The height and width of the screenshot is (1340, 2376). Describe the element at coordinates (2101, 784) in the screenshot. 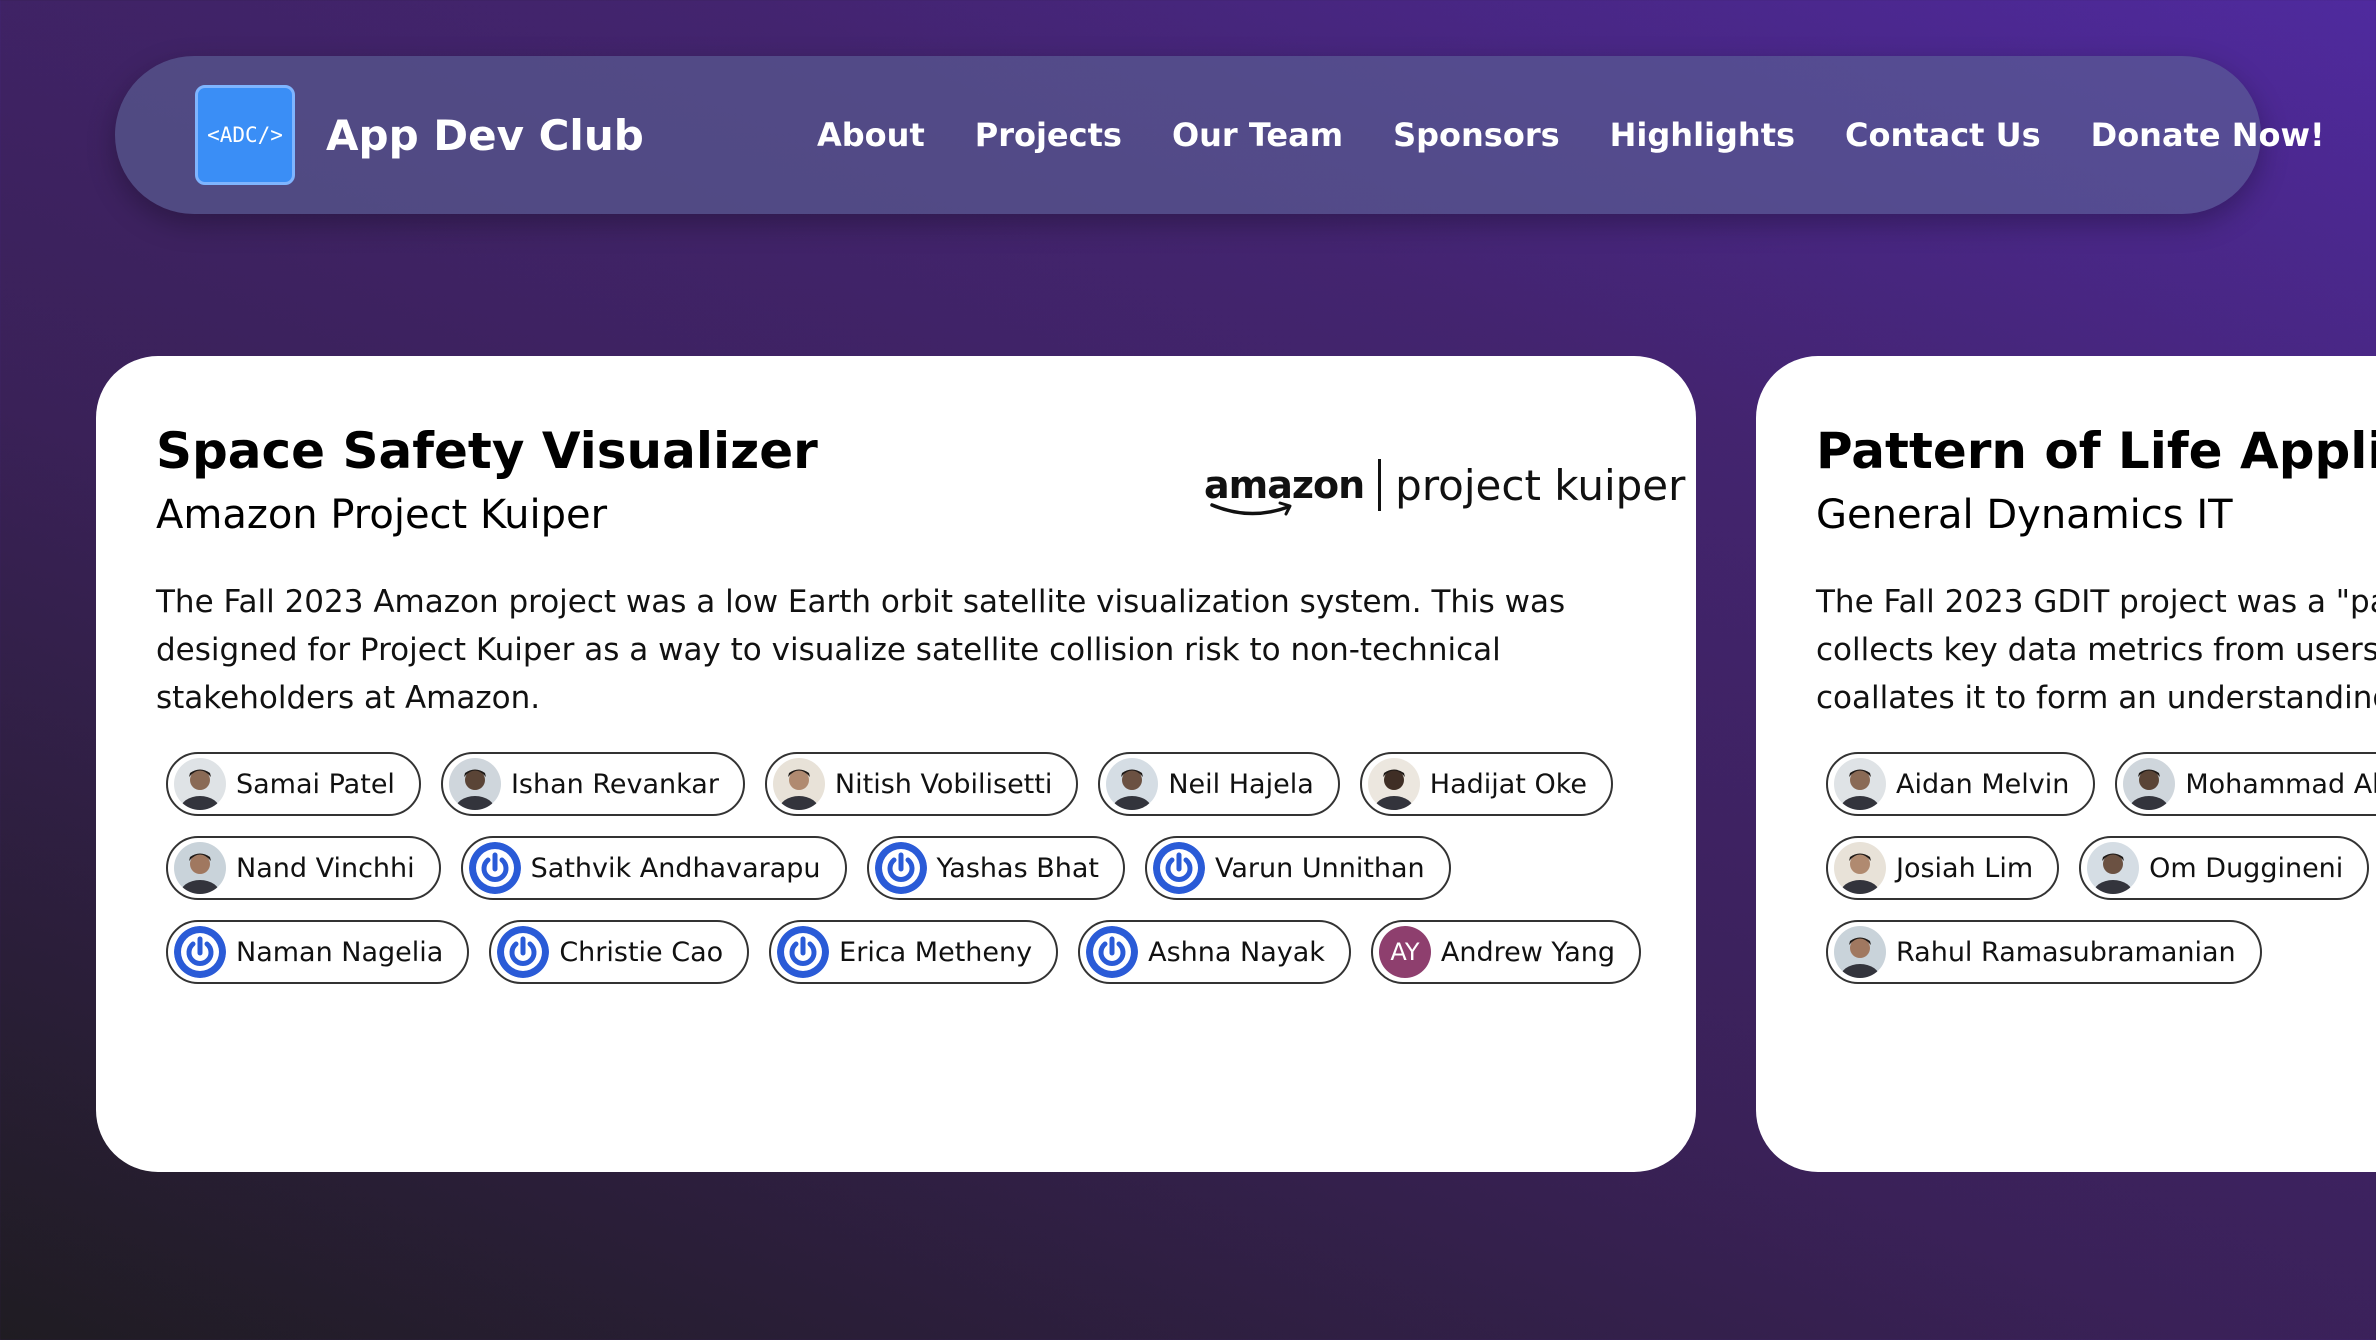

I see `member-row: Aidan Melvin Mohammad Abd-` at that location.